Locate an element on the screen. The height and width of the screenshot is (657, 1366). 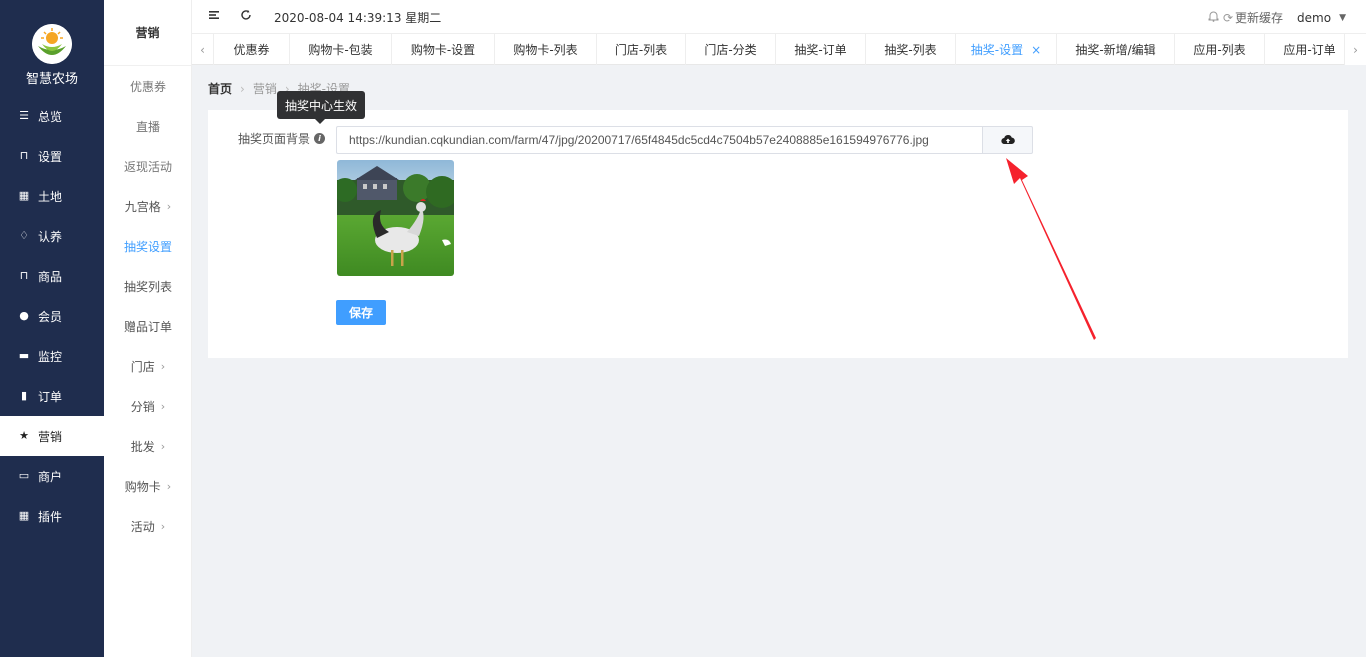
sliders-icon: ☰ is located at coordinates (24, 115).